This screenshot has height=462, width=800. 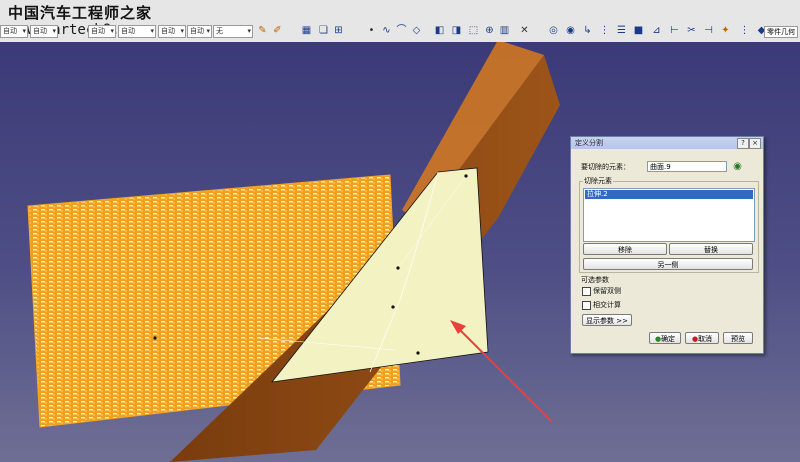 What do you see at coordinates (489, 30) in the screenshot?
I see `join-icon: ⊕` at bounding box center [489, 30].